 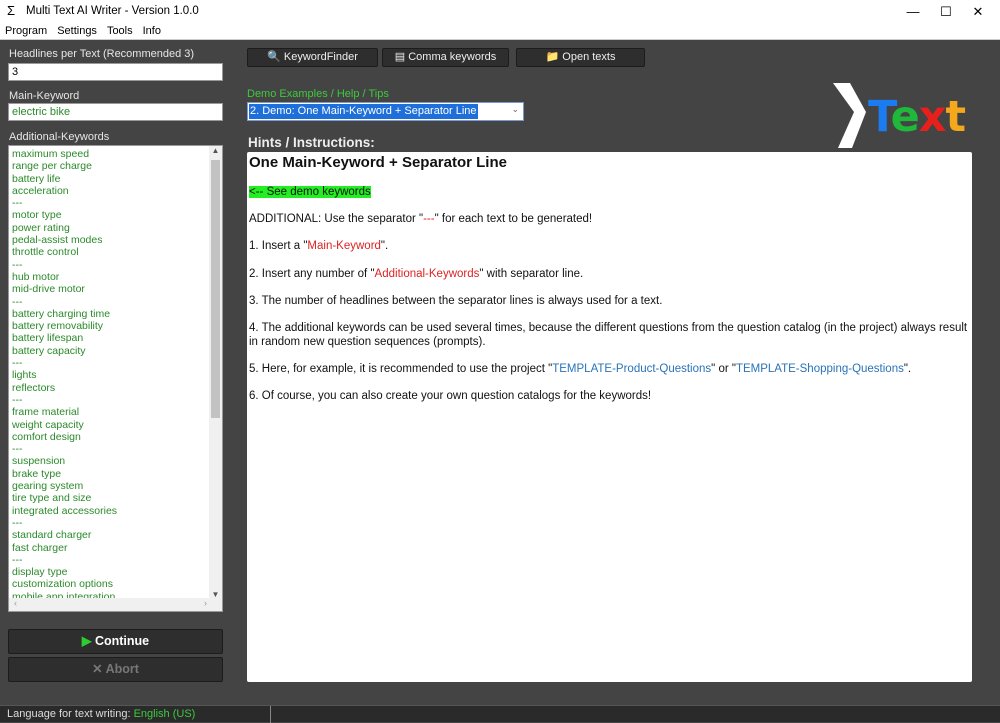 What do you see at coordinates (452, 57) in the screenshot?
I see `comma-keywords-label: Comma keywords` at bounding box center [452, 57].